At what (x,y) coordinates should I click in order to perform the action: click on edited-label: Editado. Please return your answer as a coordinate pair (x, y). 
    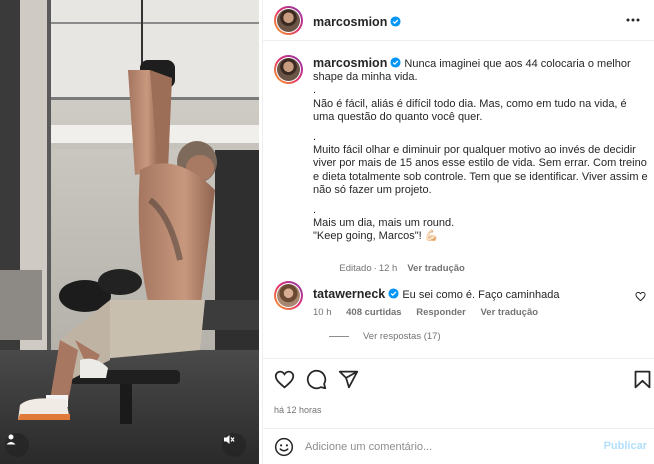
    Looking at the image, I should click on (355, 268).